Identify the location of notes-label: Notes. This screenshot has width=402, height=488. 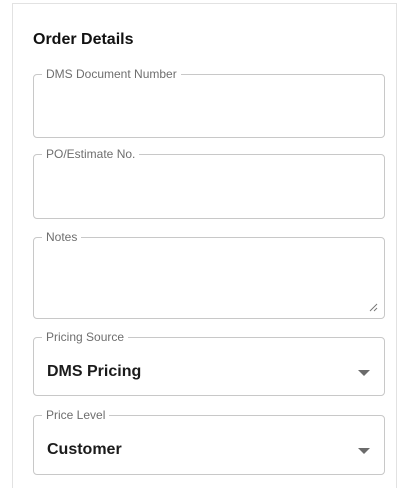
(62, 237).